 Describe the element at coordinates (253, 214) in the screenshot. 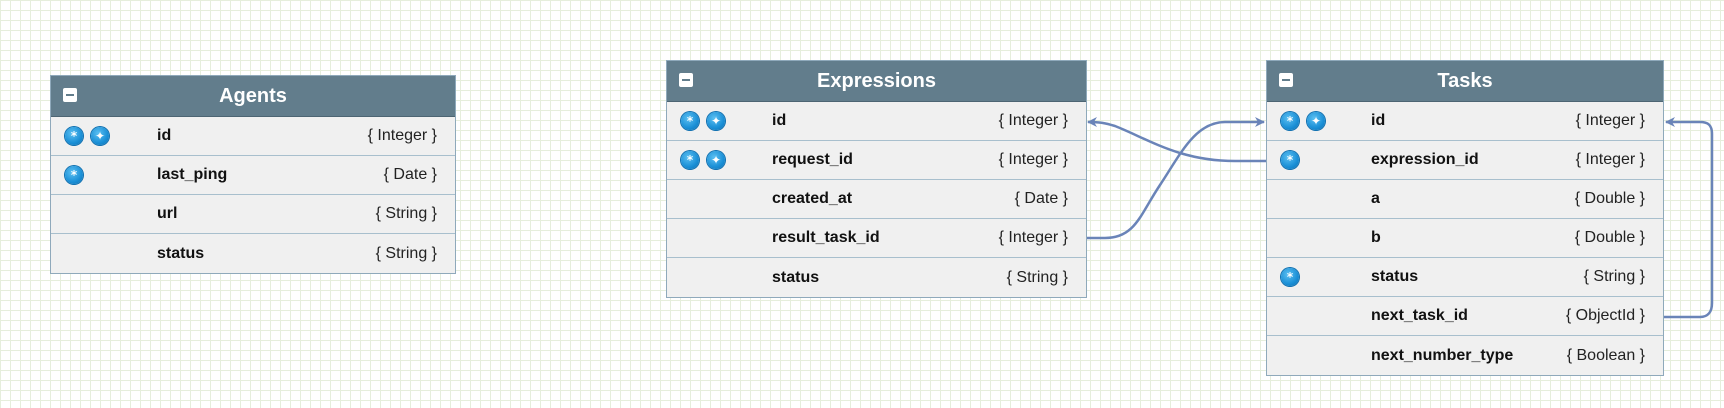

I see `field-row: url { String }` at that location.